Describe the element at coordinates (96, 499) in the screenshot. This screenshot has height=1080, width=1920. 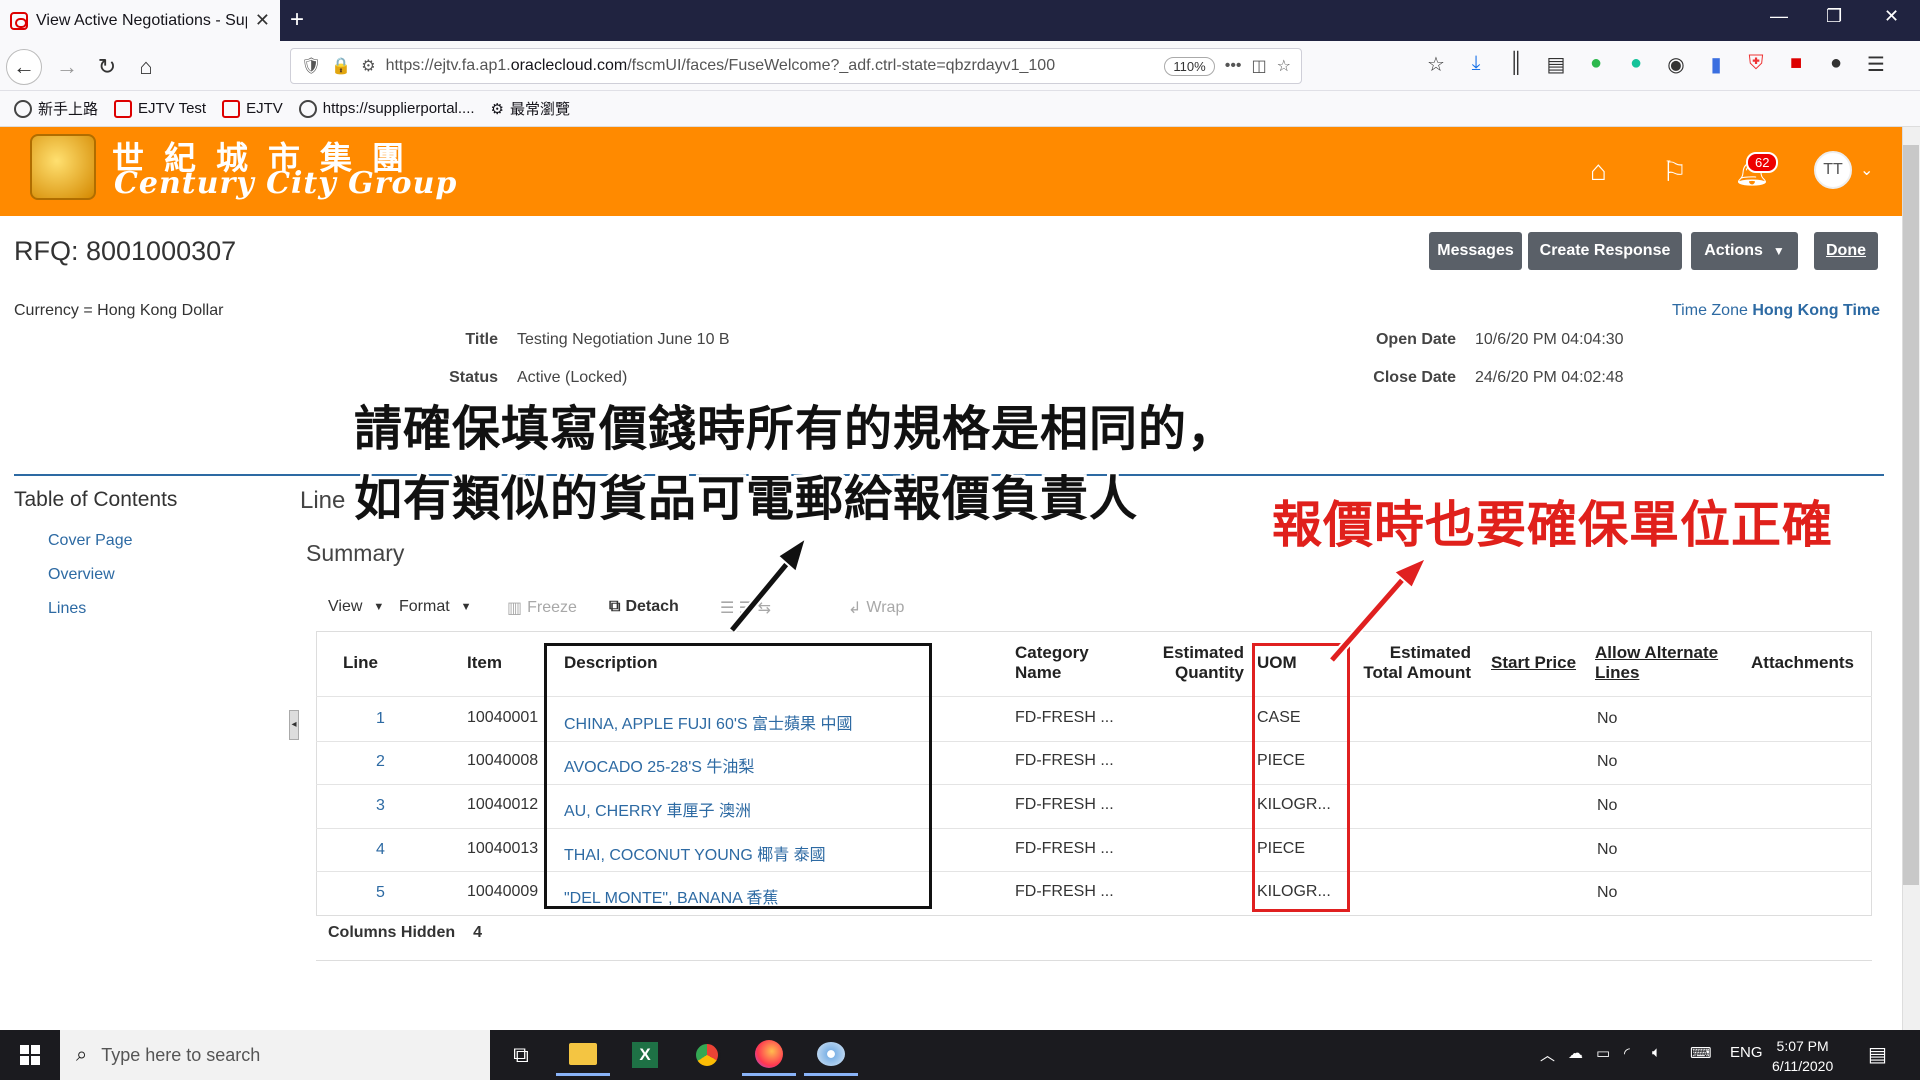
I see `toc-heading: Table of Contents` at that location.